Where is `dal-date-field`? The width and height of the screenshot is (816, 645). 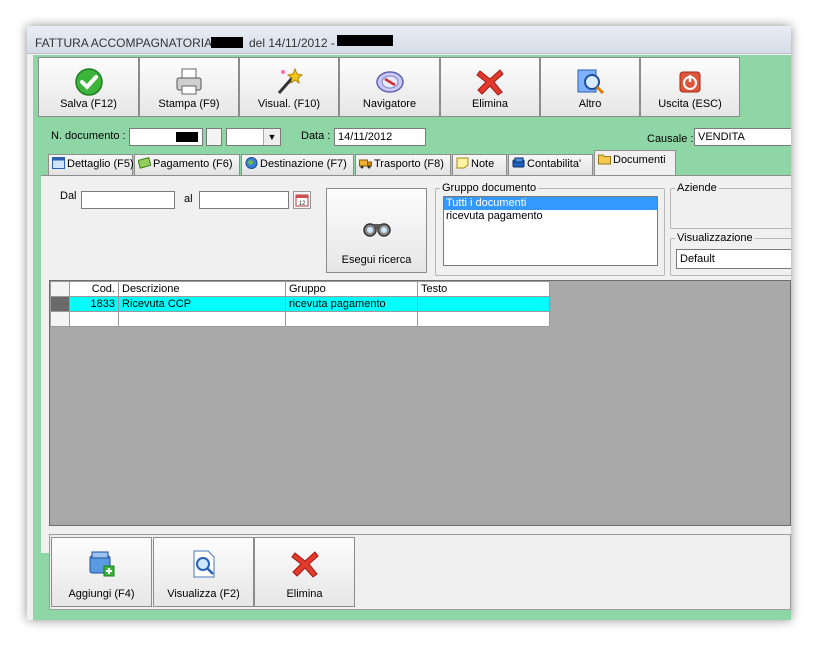
dal-date-field is located at coordinates (128, 200).